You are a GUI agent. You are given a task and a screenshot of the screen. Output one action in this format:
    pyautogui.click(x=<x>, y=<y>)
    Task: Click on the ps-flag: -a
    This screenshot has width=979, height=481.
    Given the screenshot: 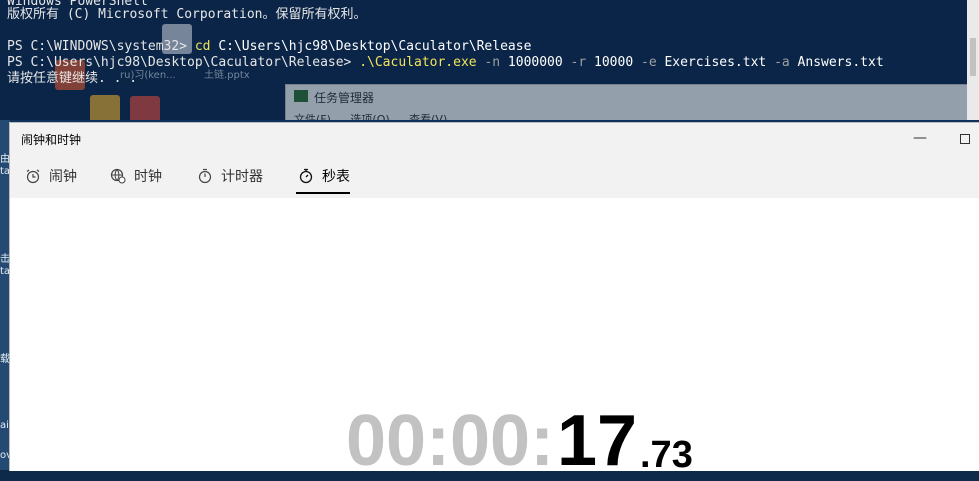 What is the action you would take?
    pyautogui.click(x=782, y=62)
    